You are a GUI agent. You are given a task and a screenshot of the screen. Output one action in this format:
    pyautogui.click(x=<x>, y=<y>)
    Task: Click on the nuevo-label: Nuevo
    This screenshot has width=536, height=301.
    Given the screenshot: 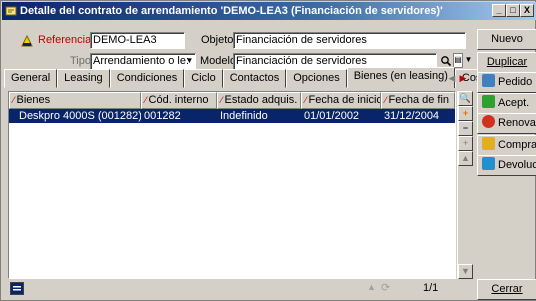 What is the action you would take?
    pyautogui.click(x=507, y=39)
    